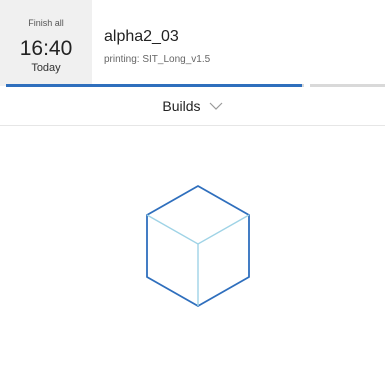 This screenshot has height=385, width=385. I want to click on finish-day: Today, so click(46, 68).